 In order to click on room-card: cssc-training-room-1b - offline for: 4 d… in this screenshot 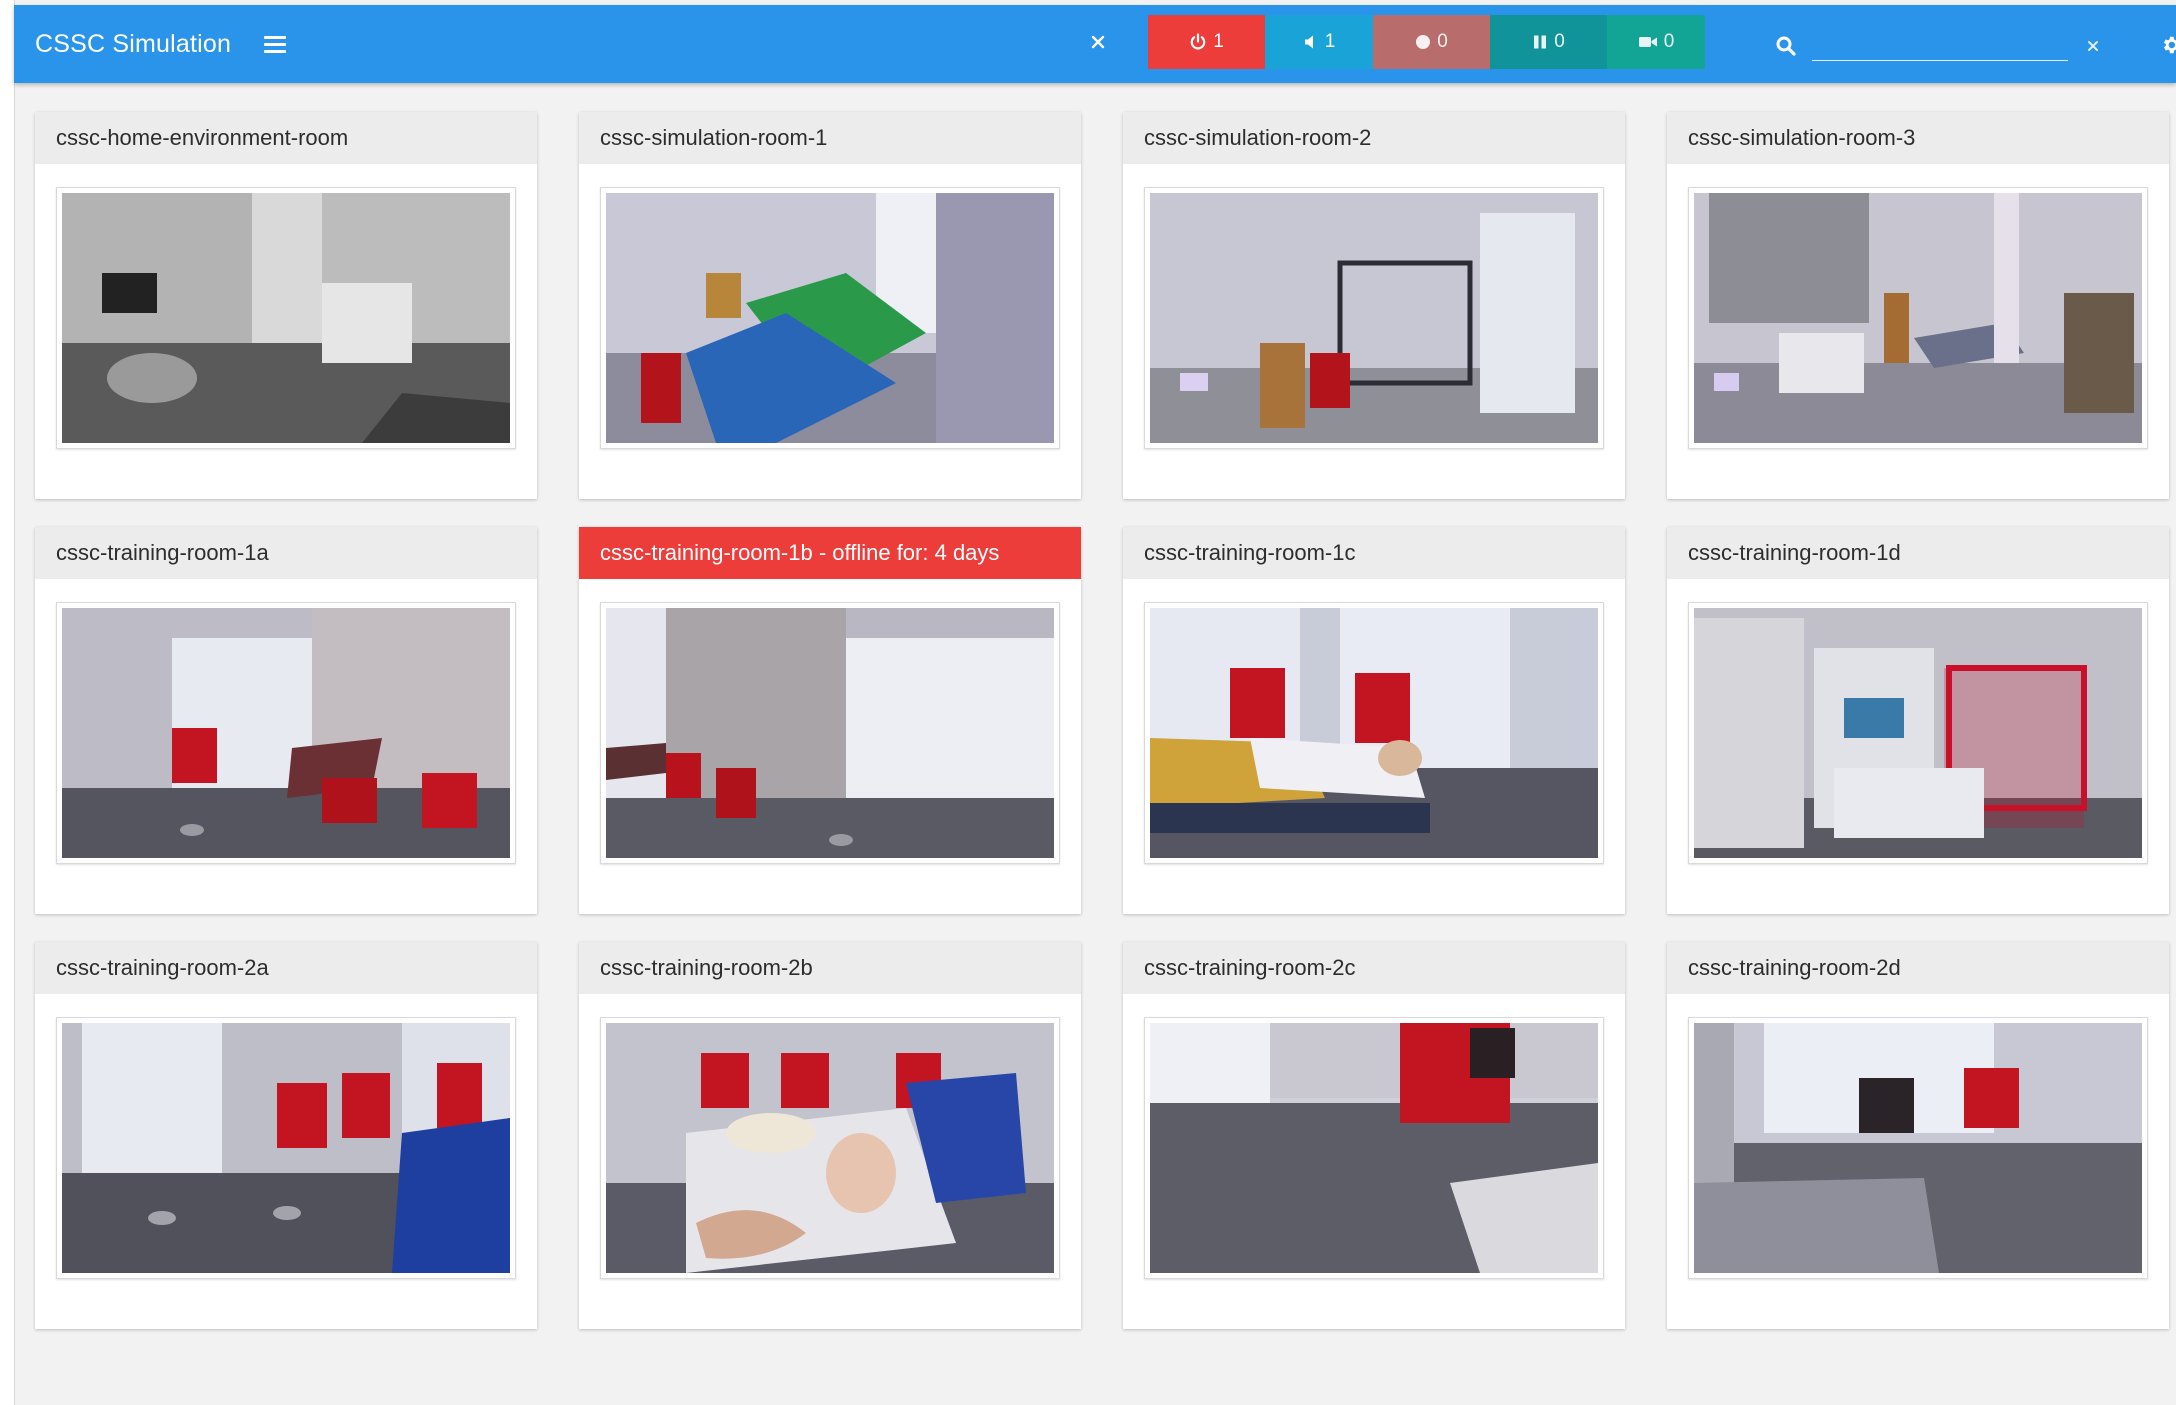, I will do `click(830, 720)`.